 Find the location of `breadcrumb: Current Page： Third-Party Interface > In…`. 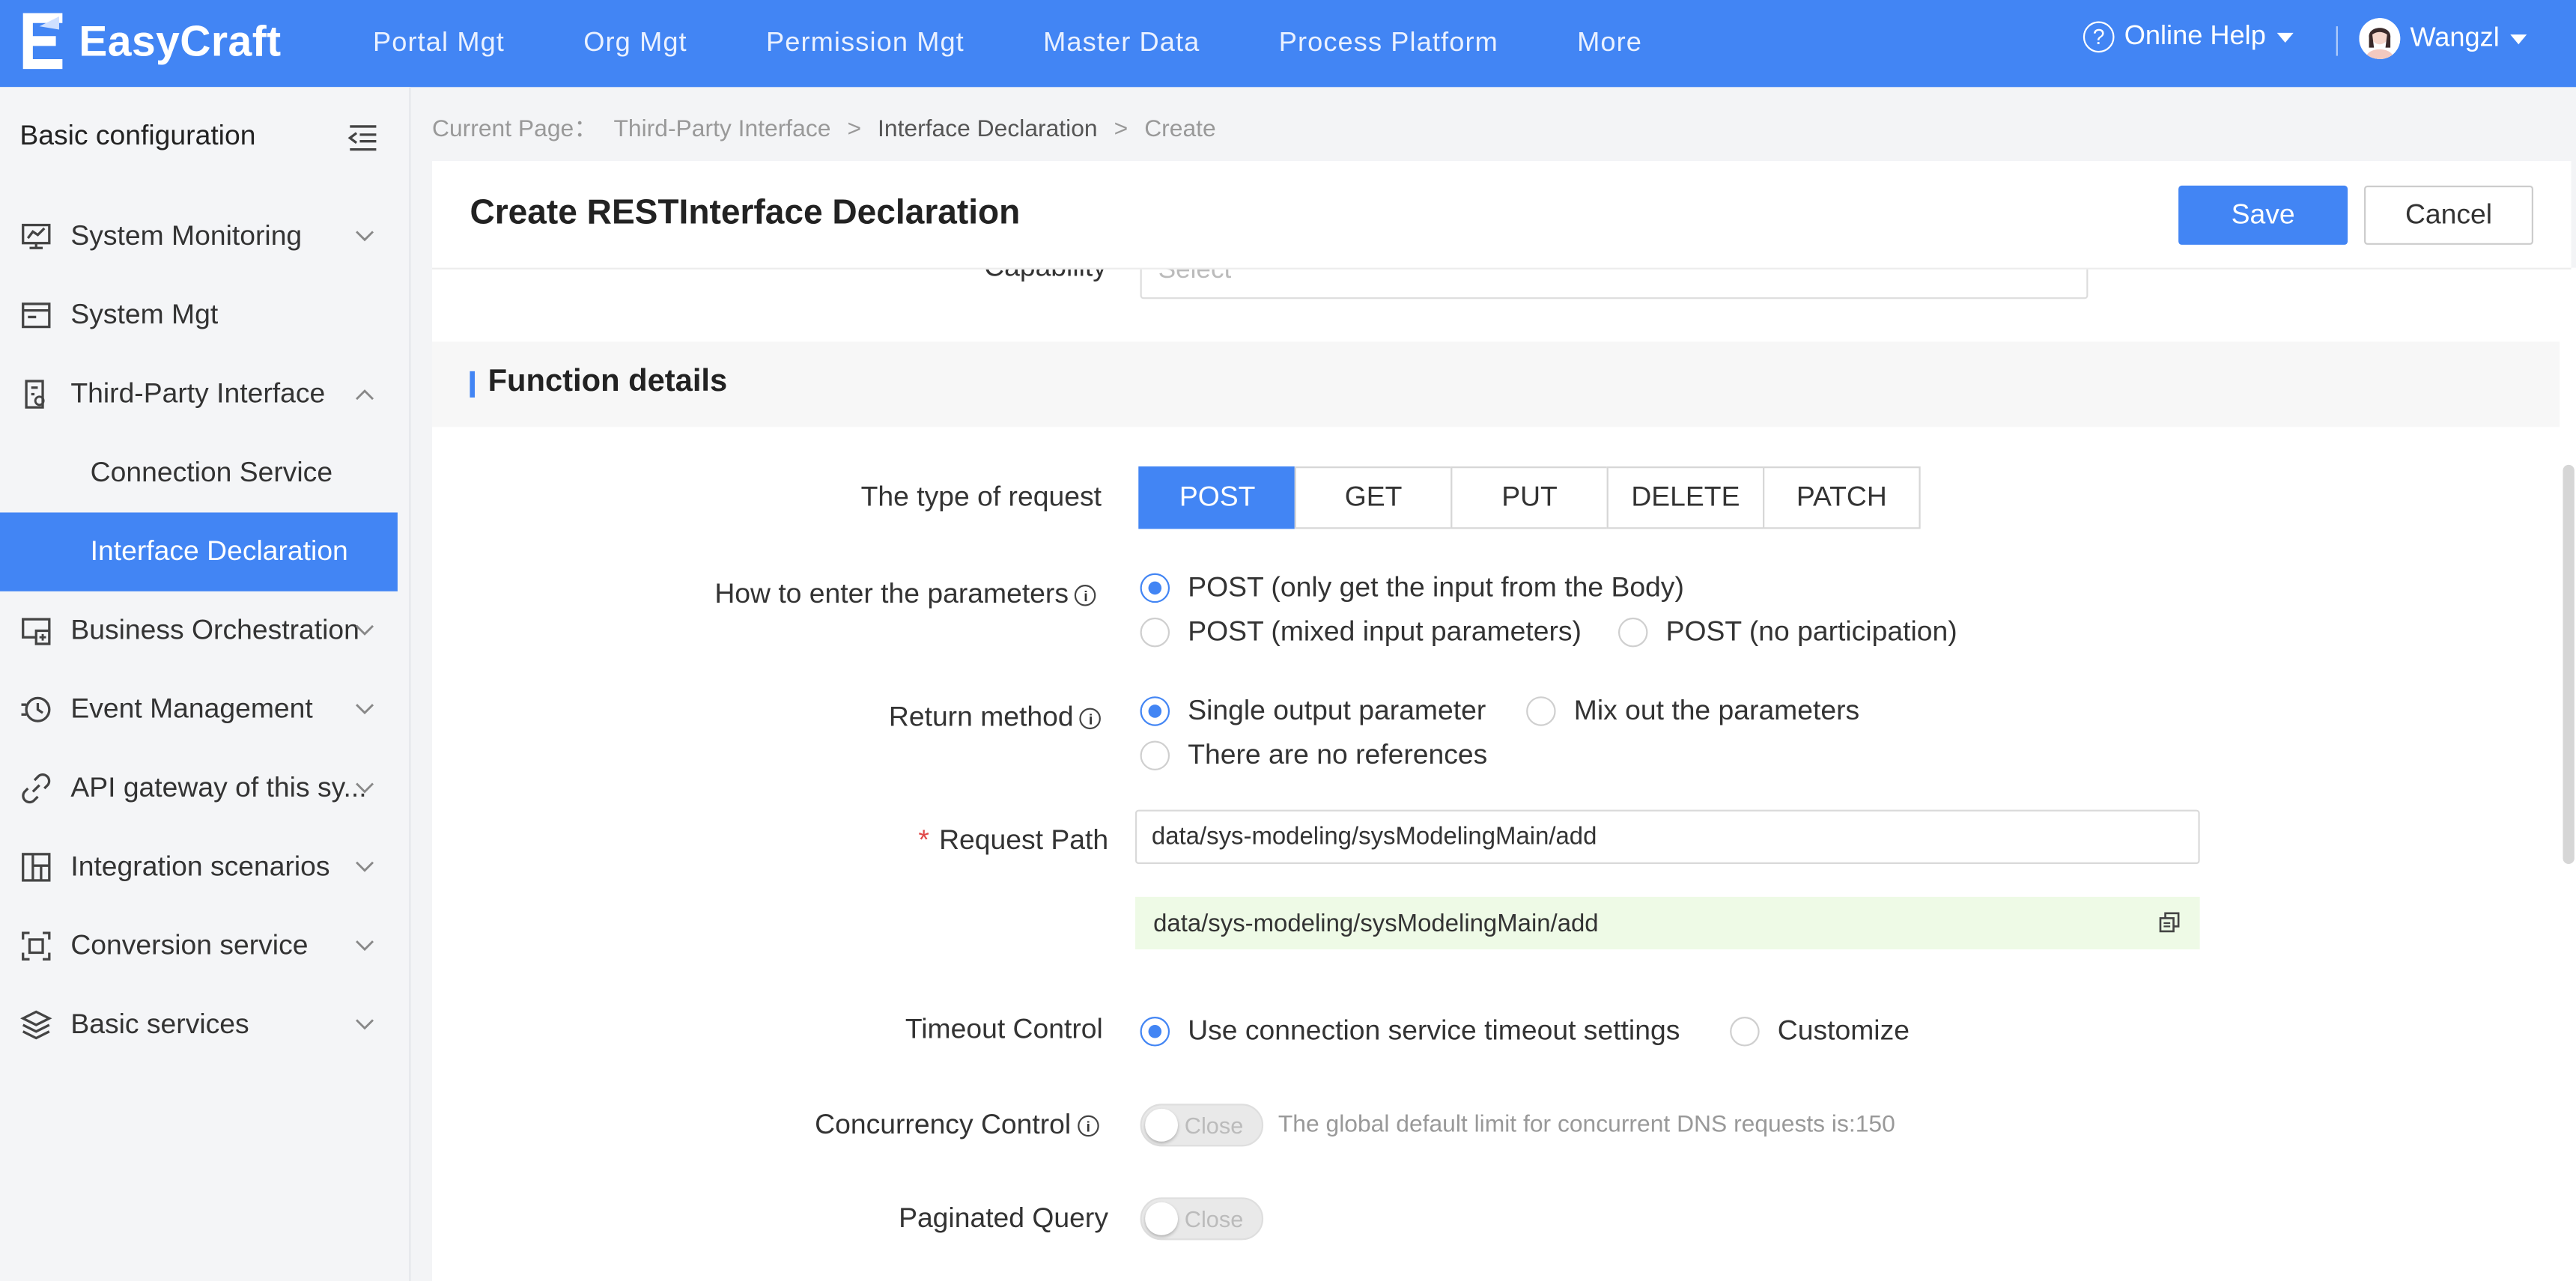

breadcrumb: Current Page： Third-Party Interface > In… is located at coordinates (829, 127).